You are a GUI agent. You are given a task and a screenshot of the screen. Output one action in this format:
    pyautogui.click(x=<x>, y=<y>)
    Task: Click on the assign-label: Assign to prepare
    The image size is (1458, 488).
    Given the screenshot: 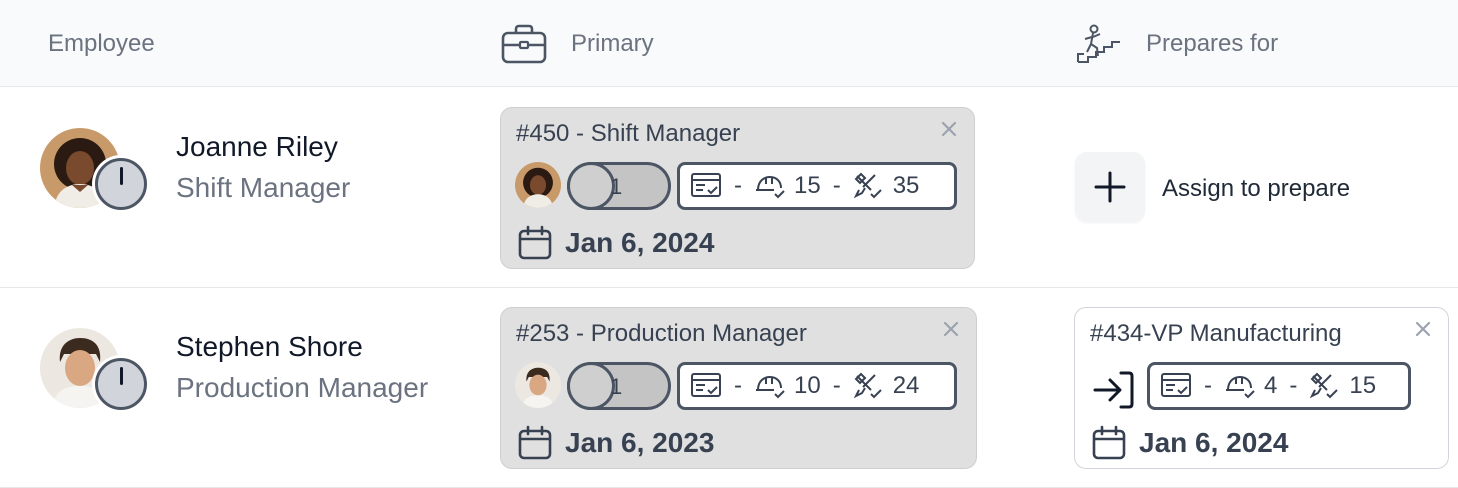 What is the action you would take?
    pyautogui.click(x=1256, y=189)
    